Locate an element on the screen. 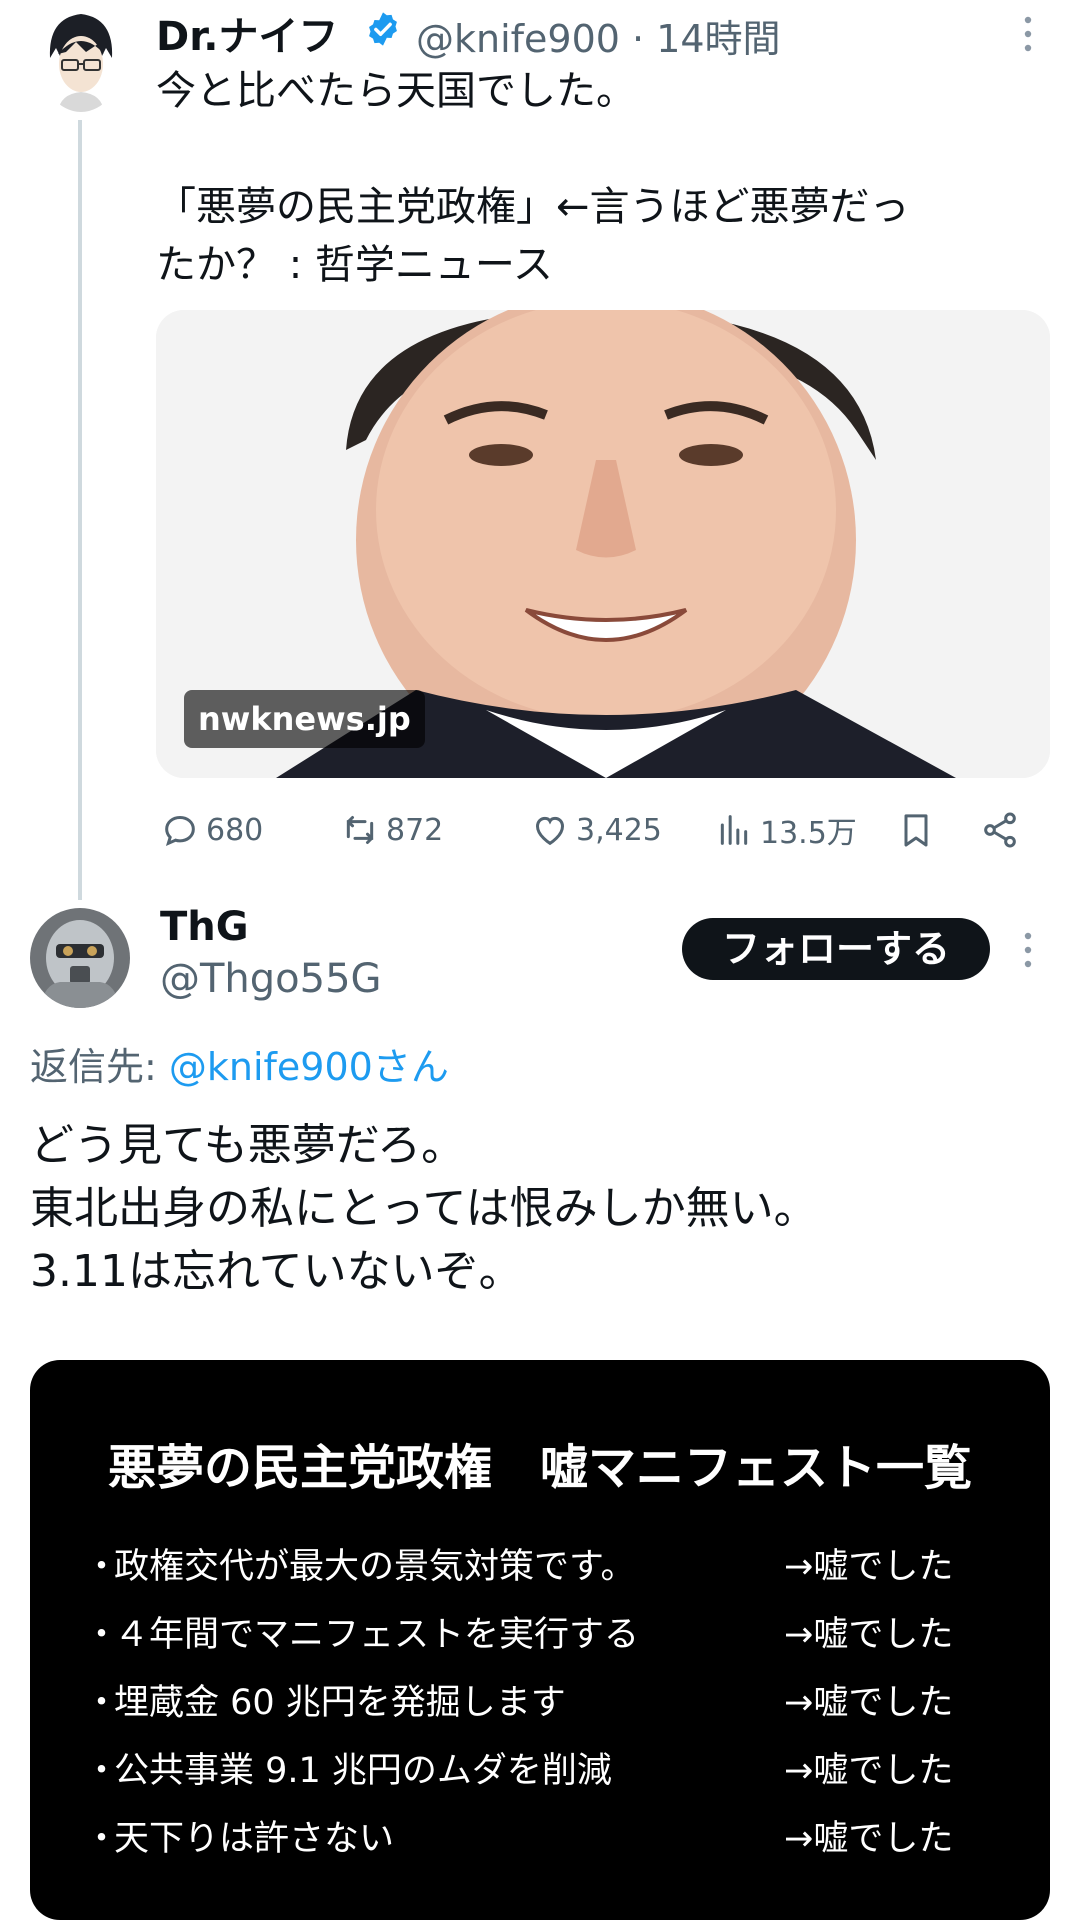 This screenshot has width=1080, height=1920. reply-author-name: ThG is located at coordinates (204, 927).